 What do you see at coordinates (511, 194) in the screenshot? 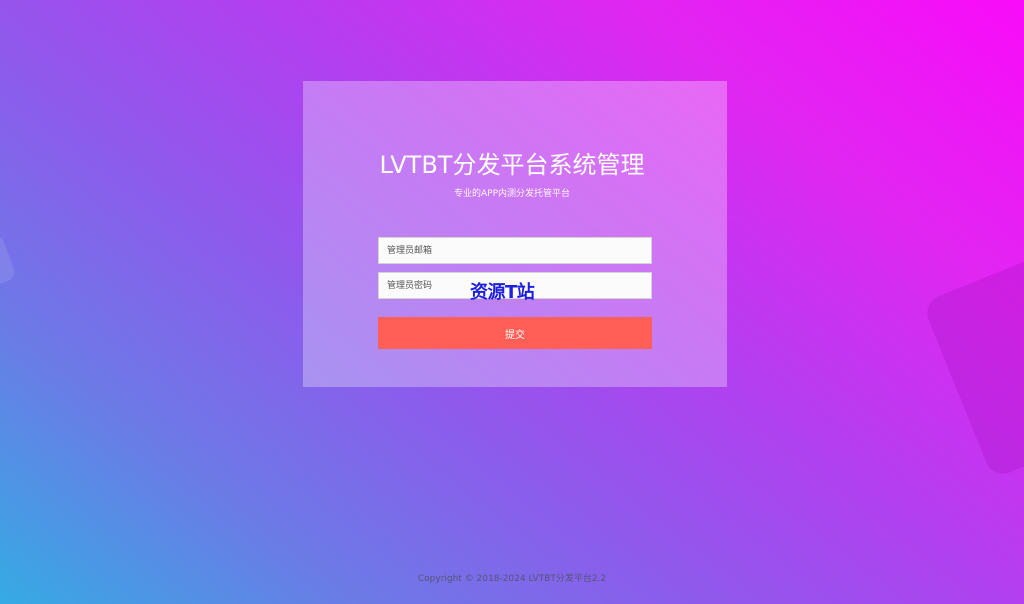
I see `page-subtitle: 专业的APP内测分发托管平台` at bounding box center [511, 194].